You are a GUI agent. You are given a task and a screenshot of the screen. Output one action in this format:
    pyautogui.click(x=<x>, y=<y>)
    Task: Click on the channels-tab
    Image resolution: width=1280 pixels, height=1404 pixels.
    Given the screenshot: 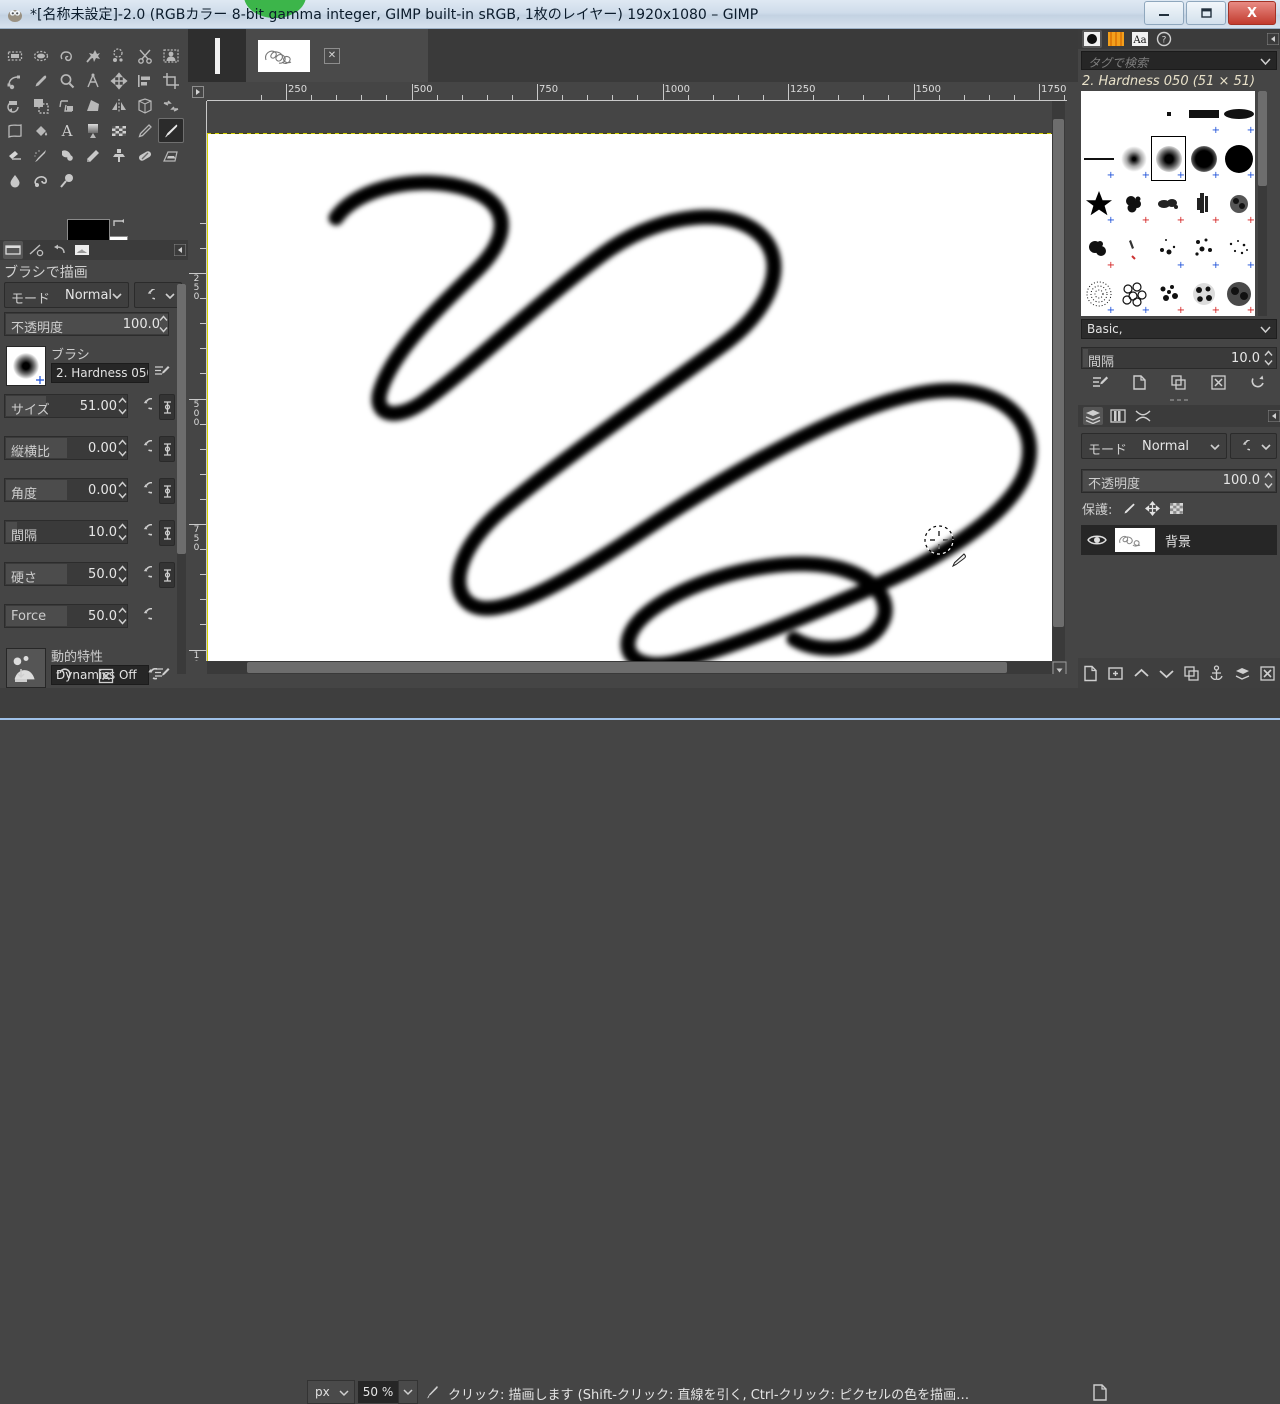 What is the action you would take?
    pyautogui.click(x=1118, y=416)
    